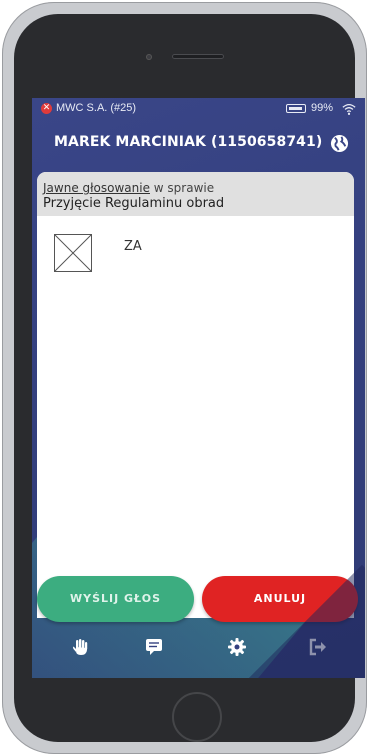  What do you see at coordinates (182, 188) in the screenshot?
I see `vote-in-matter: w sprawie` at bounding box center [182, 188].